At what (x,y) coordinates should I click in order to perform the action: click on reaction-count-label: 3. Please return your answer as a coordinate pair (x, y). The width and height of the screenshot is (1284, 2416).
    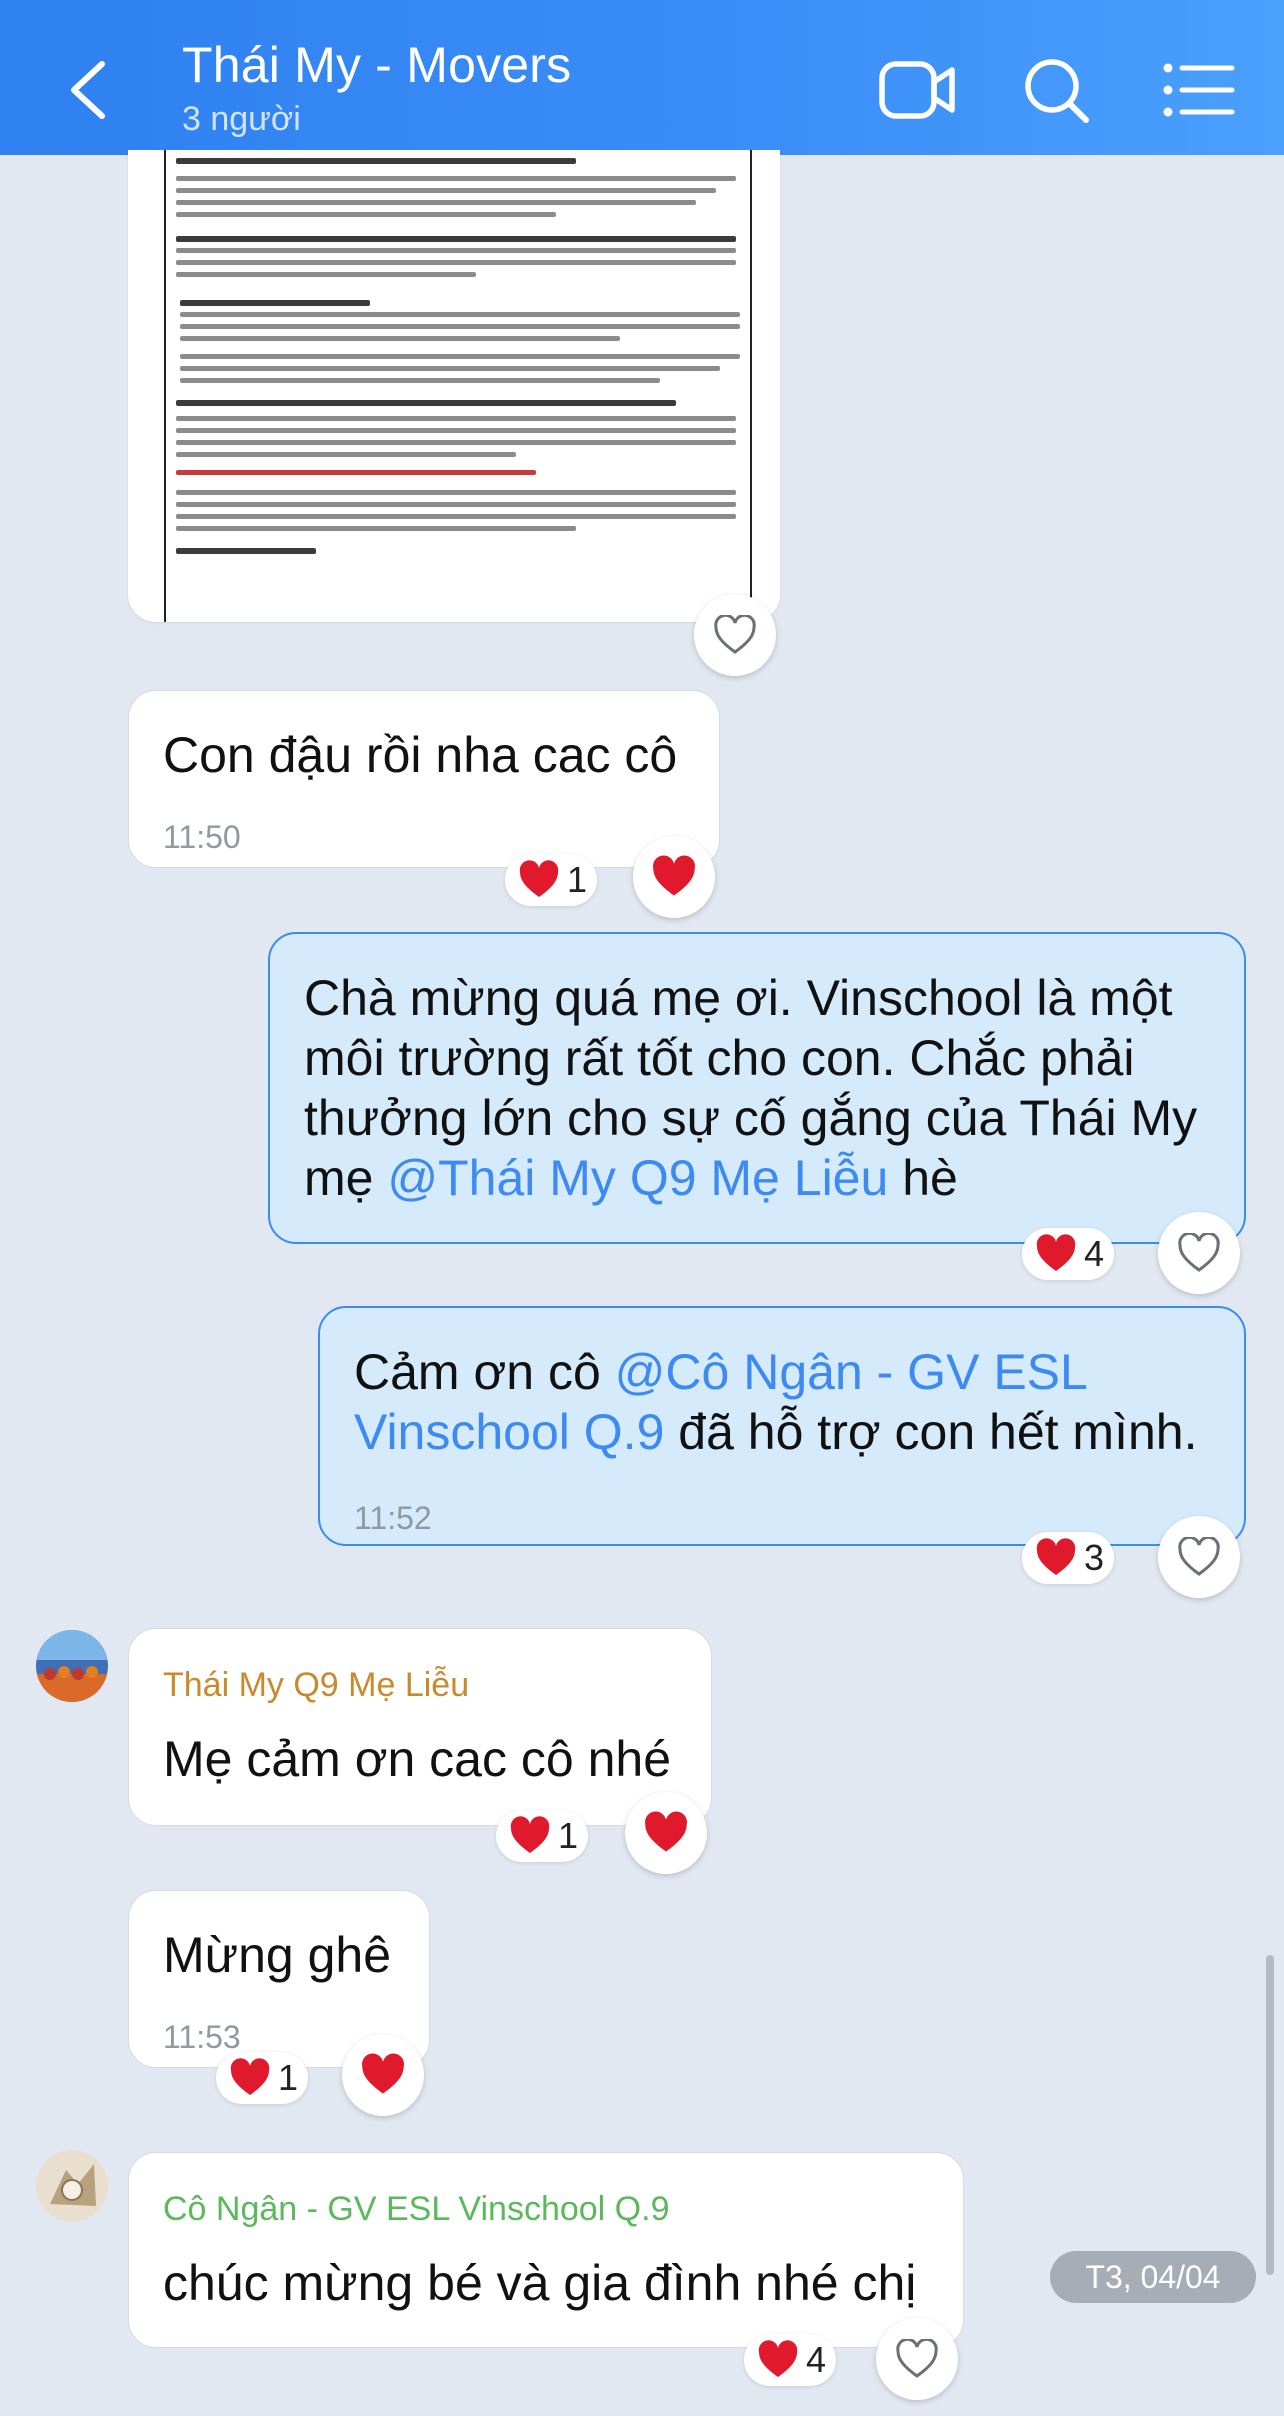
    Looking at the image, I should click on (1094, 1557).